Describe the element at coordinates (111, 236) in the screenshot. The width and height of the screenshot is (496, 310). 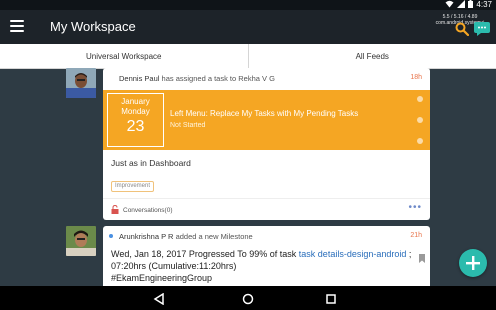
I see `milestone-indicator-icon` at that location.